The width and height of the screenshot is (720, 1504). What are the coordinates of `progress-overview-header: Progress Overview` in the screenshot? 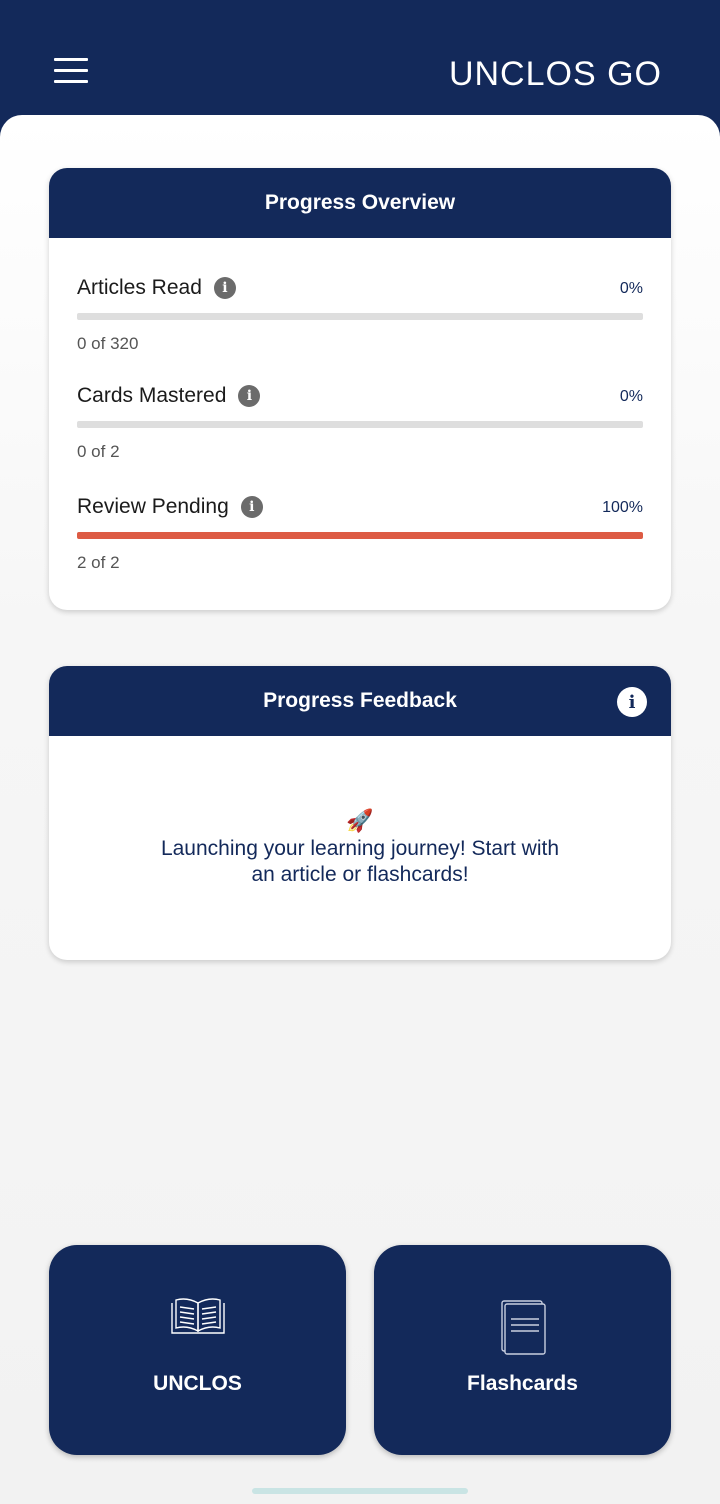 It's located at (360, 203).